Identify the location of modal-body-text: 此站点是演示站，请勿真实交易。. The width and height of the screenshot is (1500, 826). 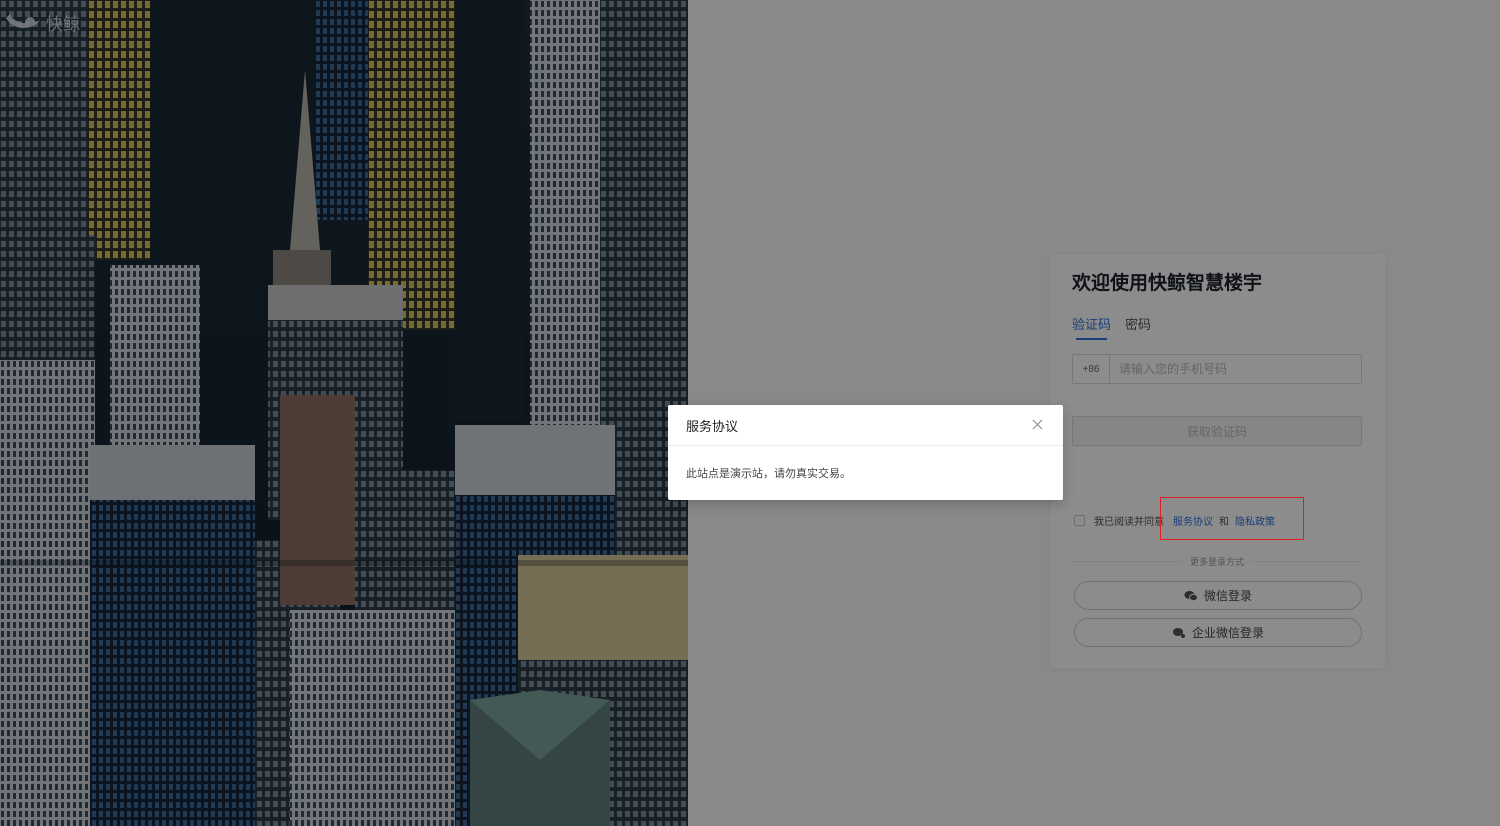
(768, 474).